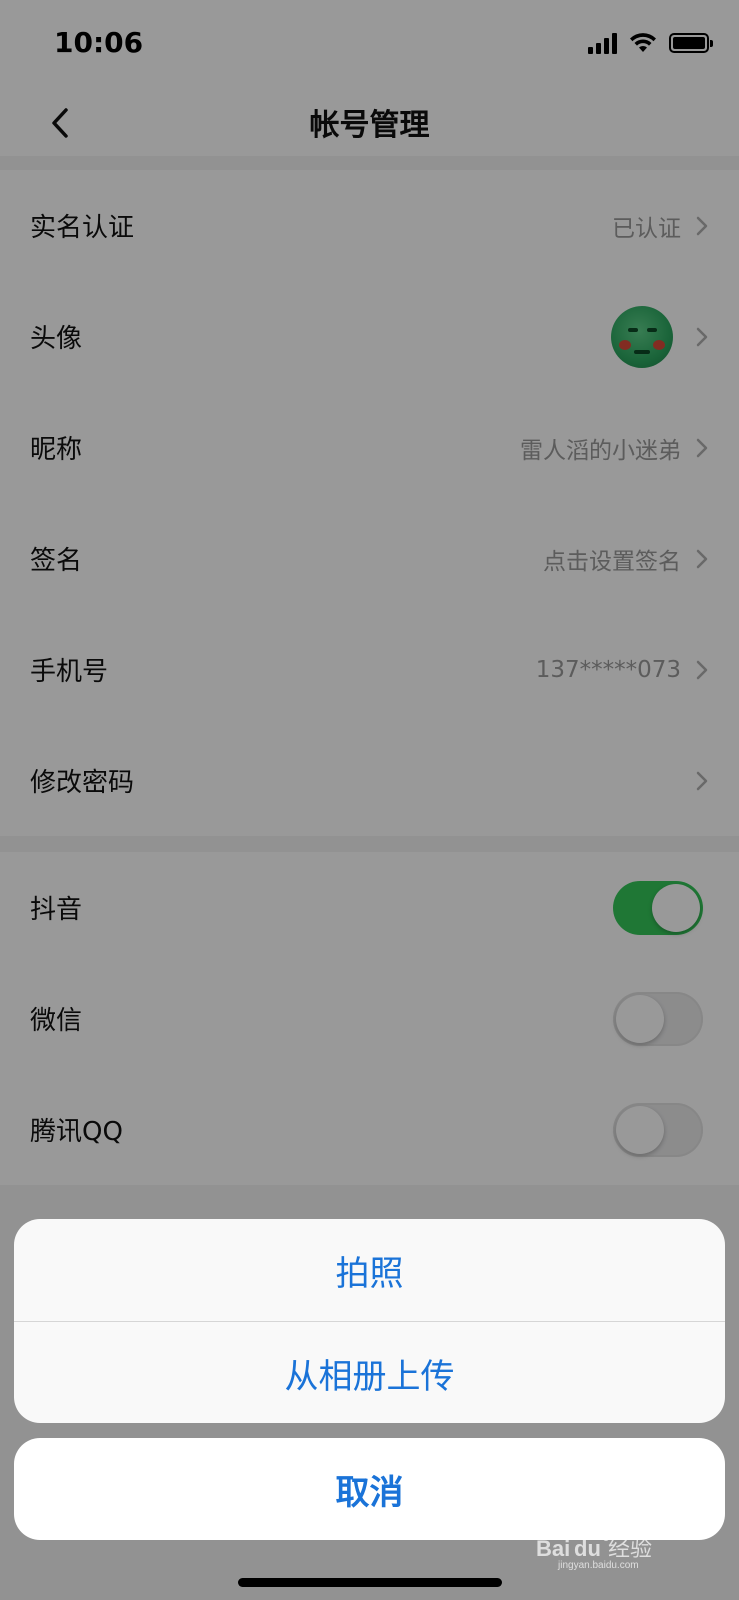  Describe the element at coordinates (369, 1372) in the screenshot. I see `upload-from-album-button: 从相册上传` at that location.